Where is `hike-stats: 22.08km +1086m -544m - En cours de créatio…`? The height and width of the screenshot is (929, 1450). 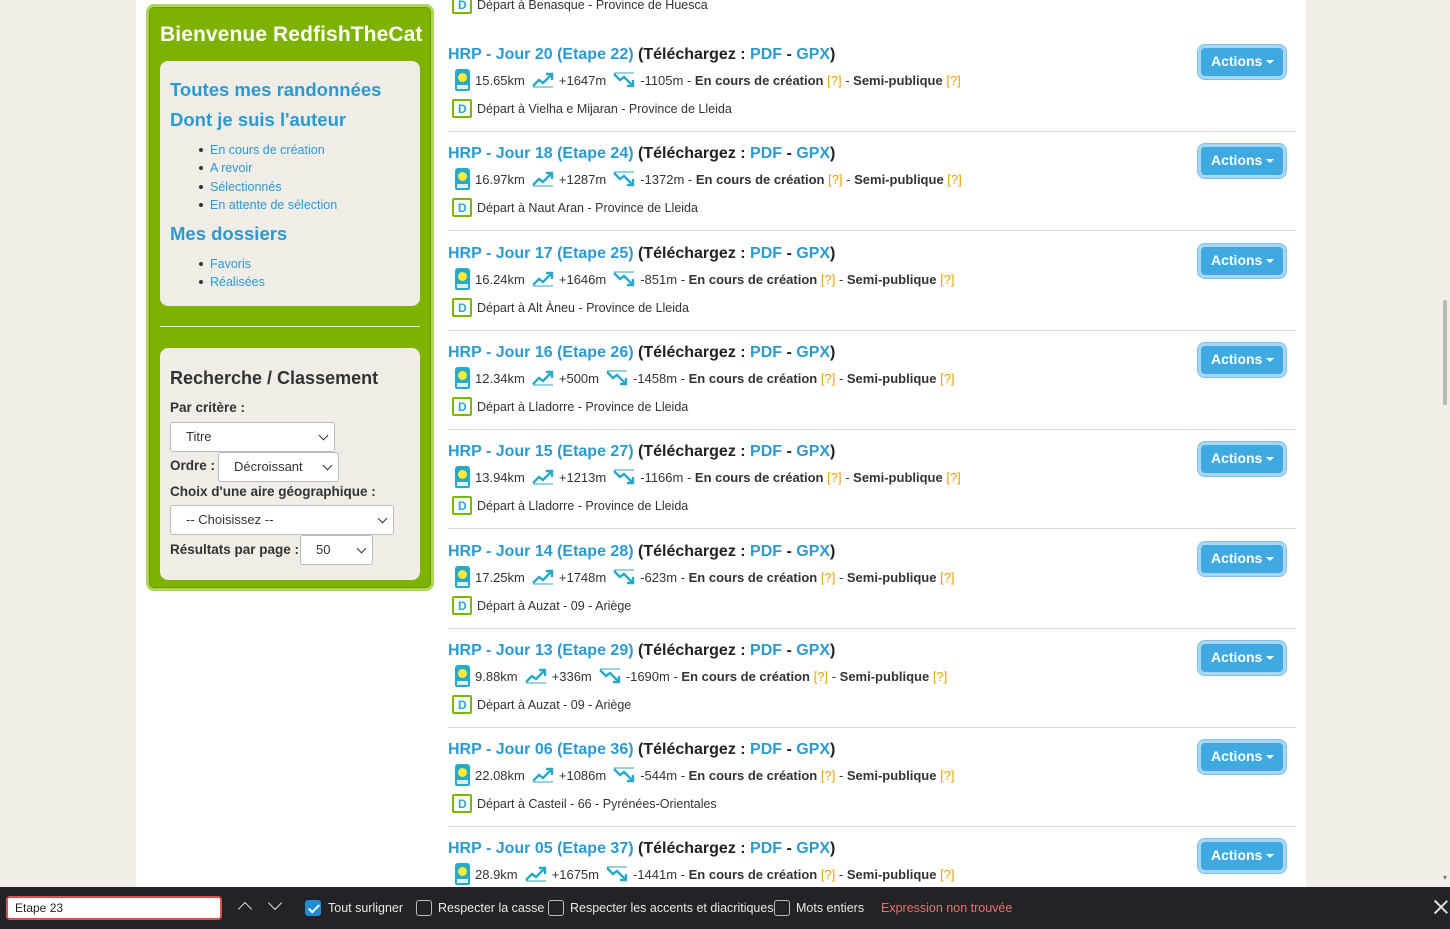 hike-stats: 22.08km +1086m -544m - En cours de créatio… is located at coordinates (701, 775).